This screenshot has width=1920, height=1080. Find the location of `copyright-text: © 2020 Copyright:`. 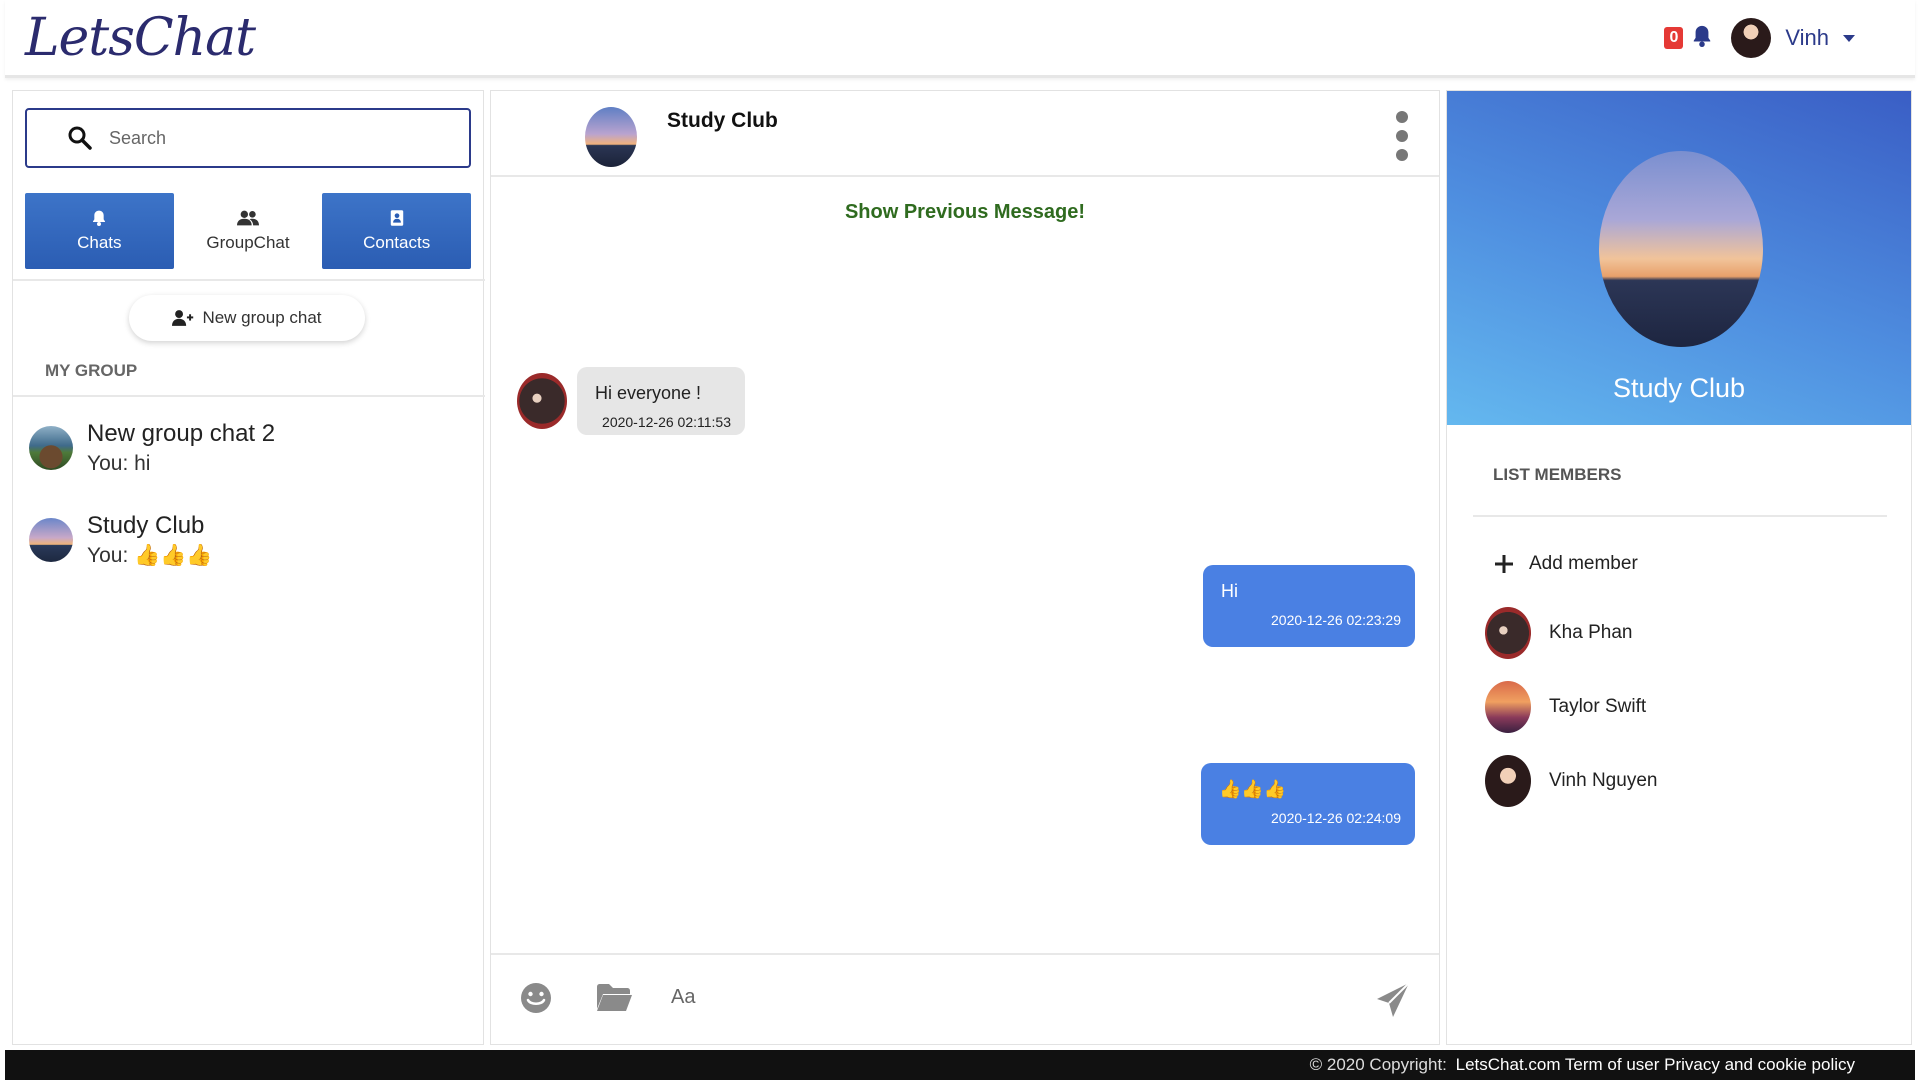

copyright-text: © 2020 Copyright: is located at coordinates (1378, 1064).